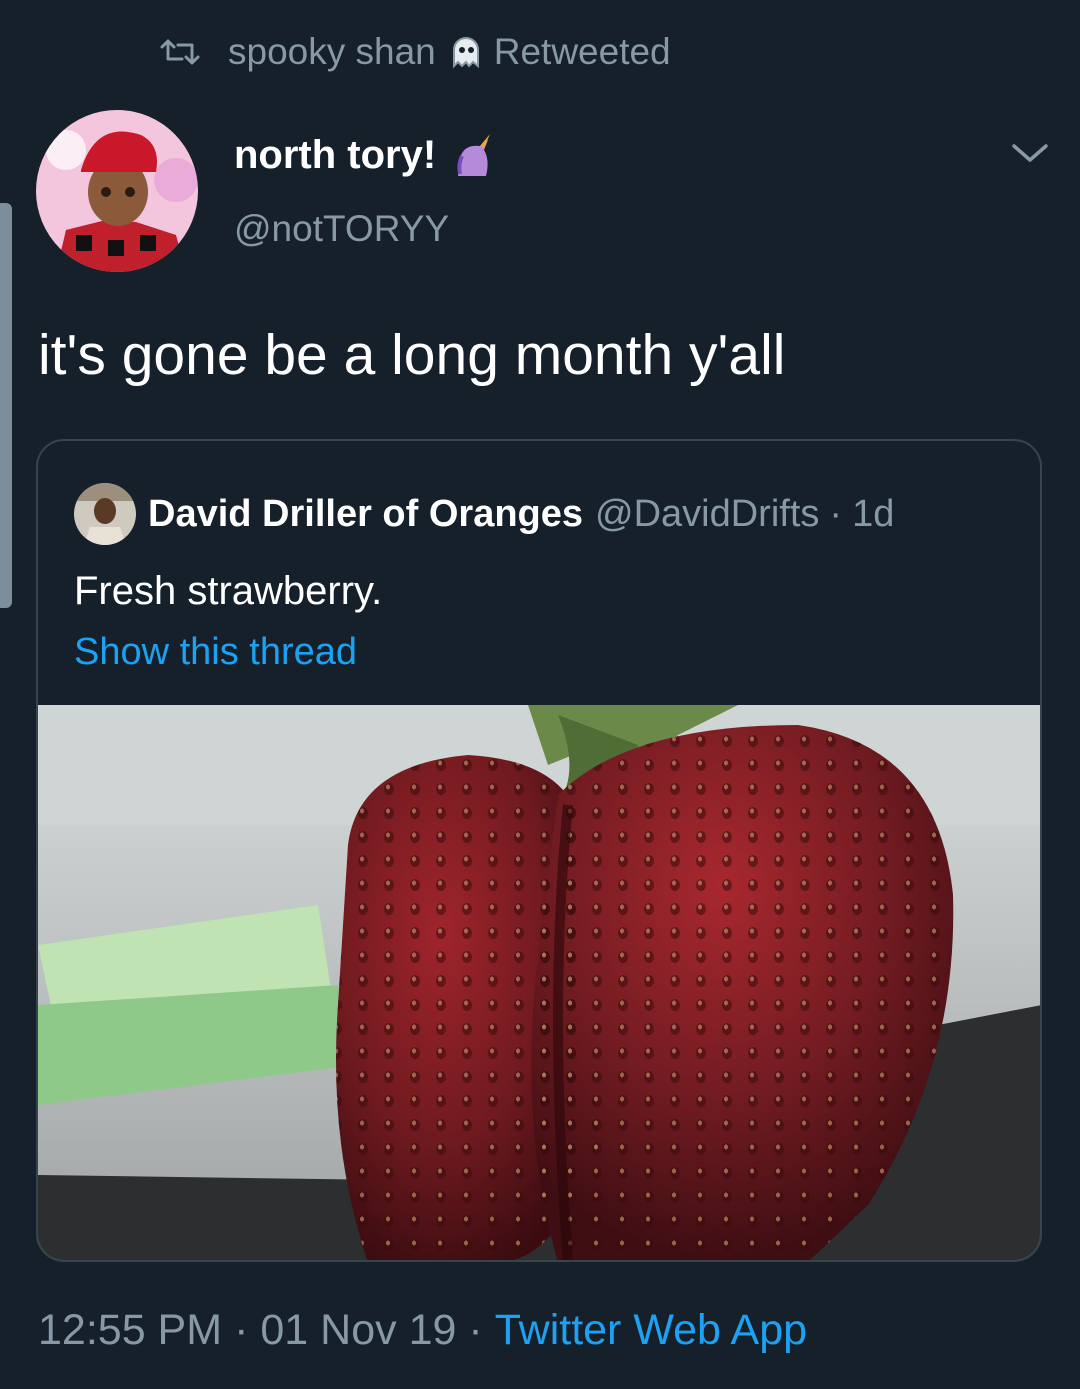  Describe the element at coordinates (651, 1330) in the screenshot. I see `tweet-source-link: Twitter Web App` at that location.